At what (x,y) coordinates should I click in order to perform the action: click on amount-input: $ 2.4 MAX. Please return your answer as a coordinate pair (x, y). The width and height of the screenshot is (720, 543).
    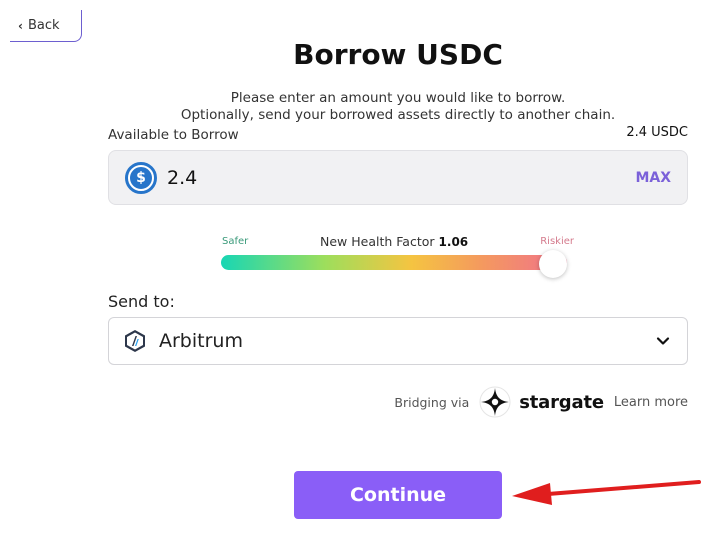
    Looking at the image, I should click on (398, 177).